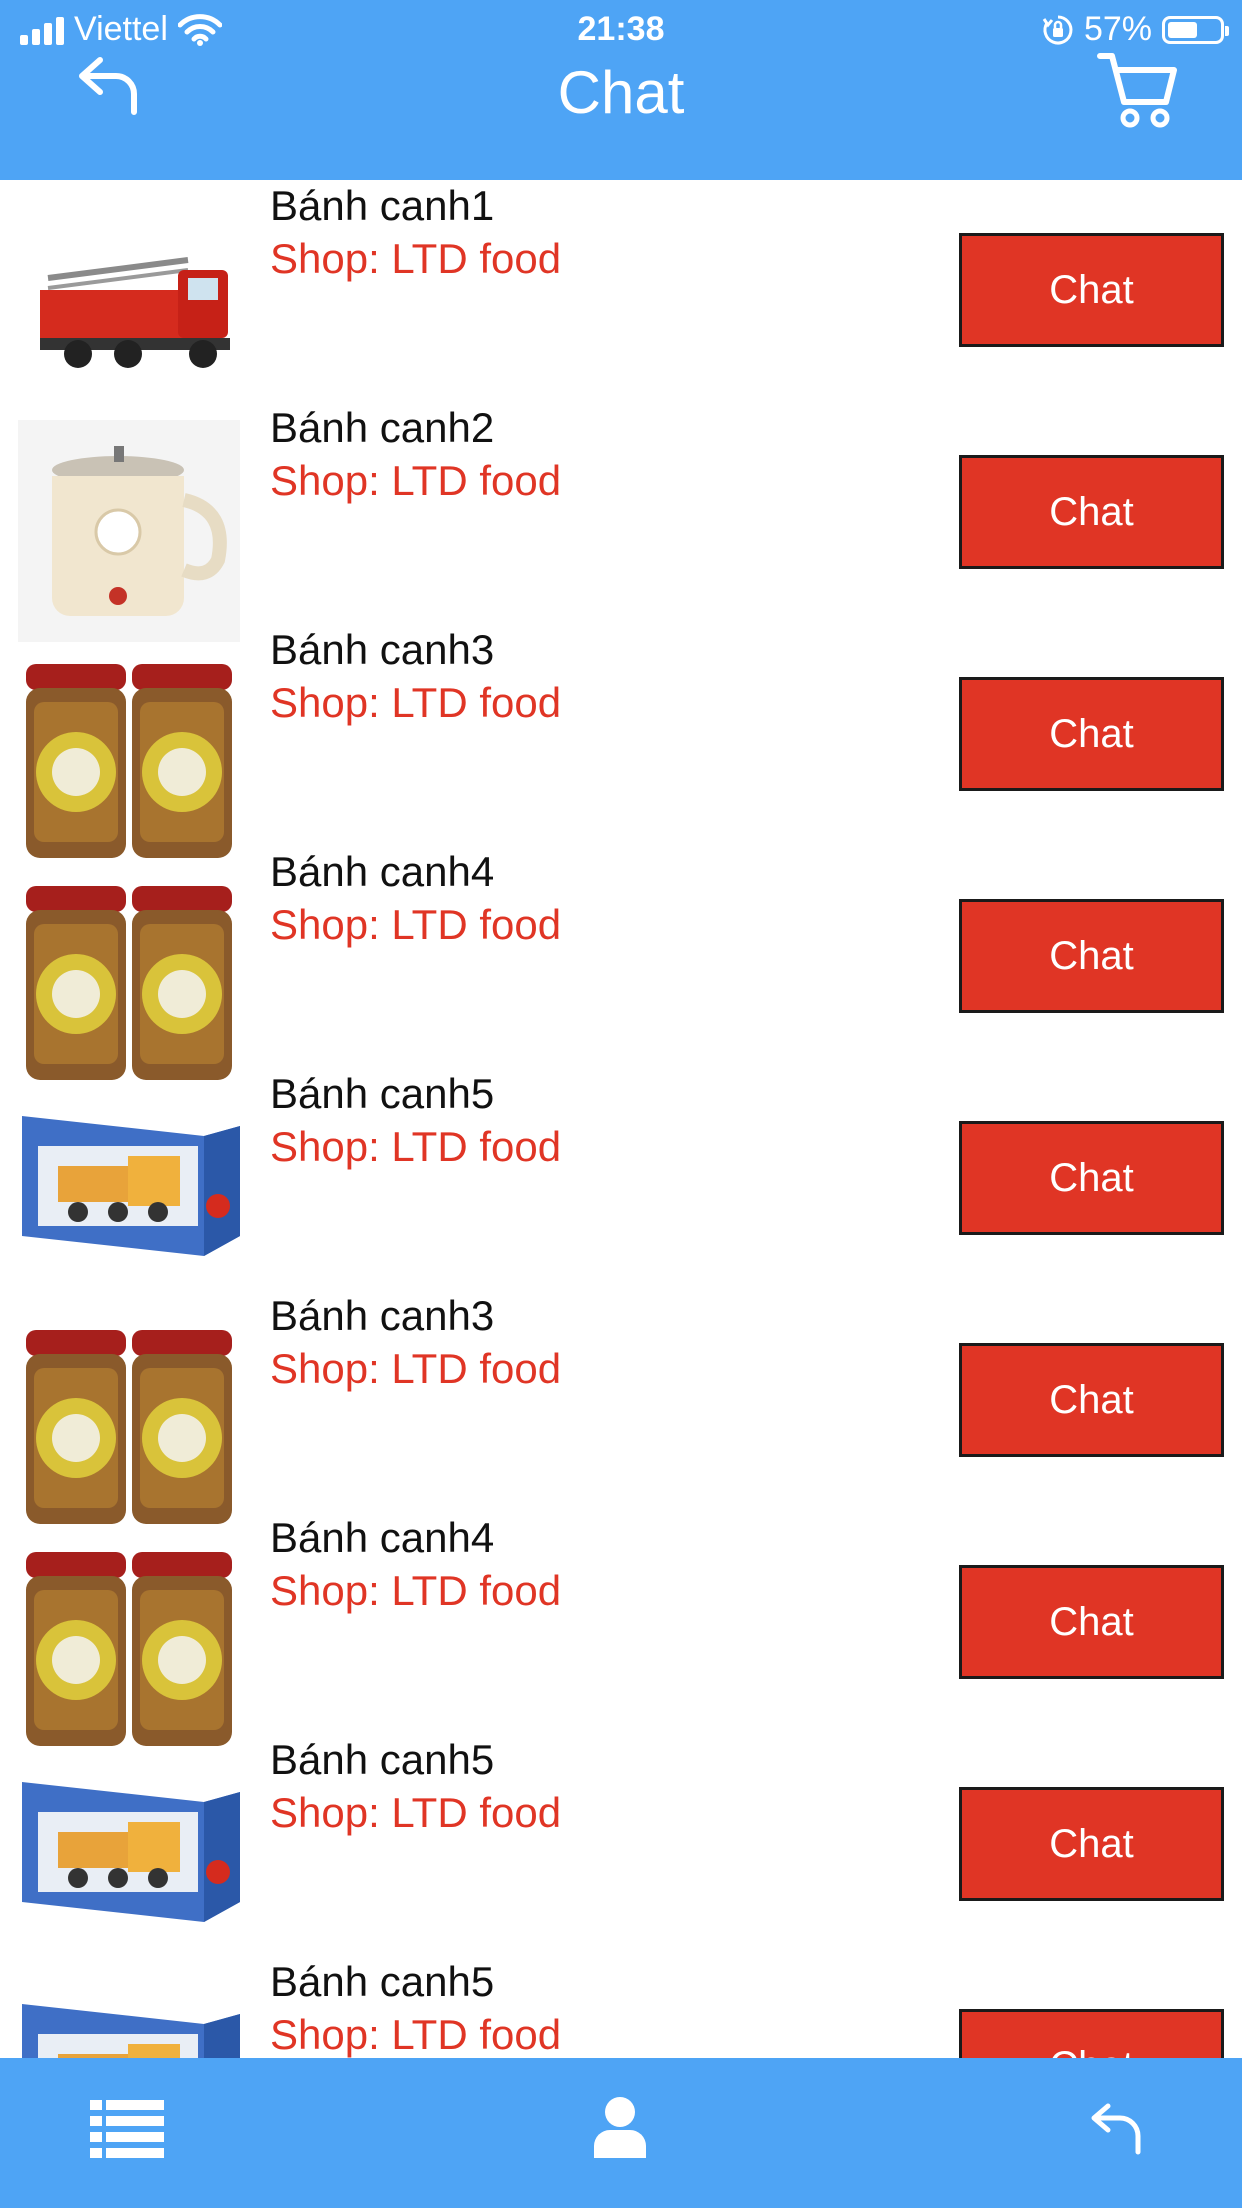 Image resolution: width=1242 pixels, height=2208 pixels. I want to click on tab-profile, so click(620, 2130).